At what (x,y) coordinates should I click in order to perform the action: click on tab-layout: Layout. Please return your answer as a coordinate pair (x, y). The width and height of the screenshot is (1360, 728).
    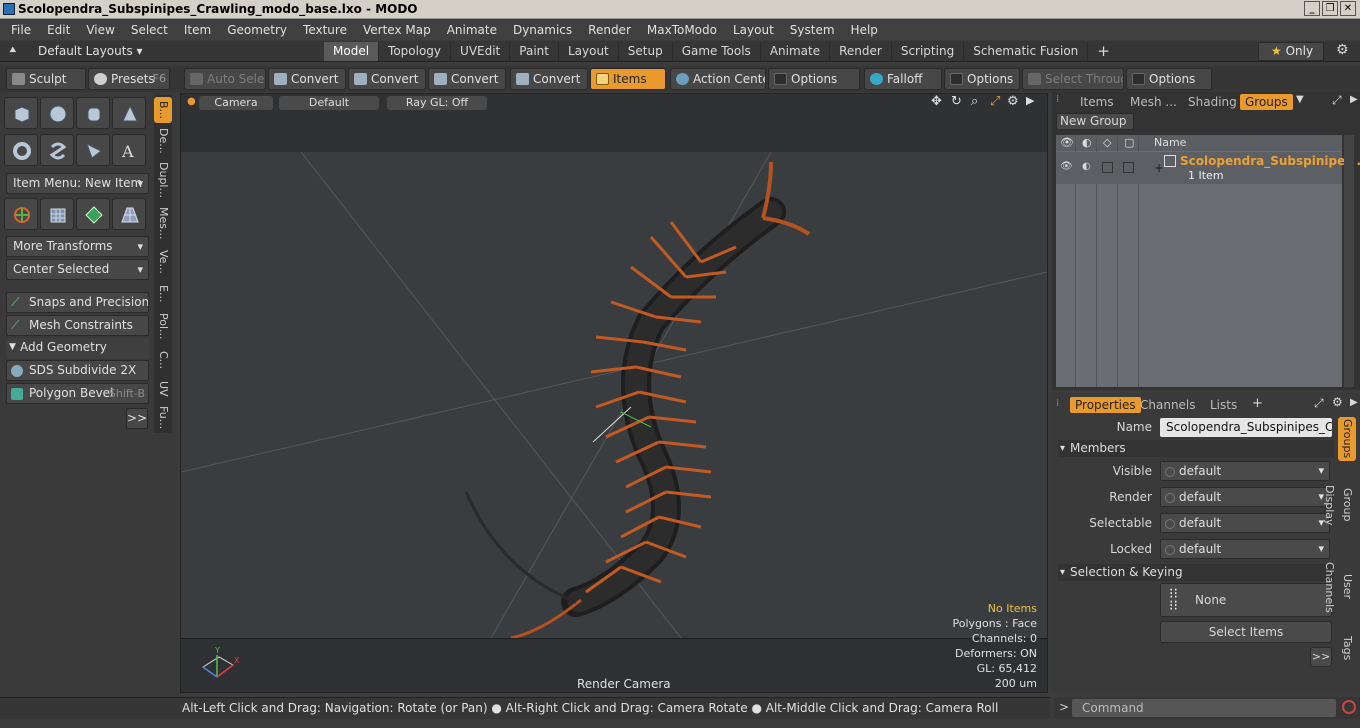
    Looking at the image, I should click on (589, 51).